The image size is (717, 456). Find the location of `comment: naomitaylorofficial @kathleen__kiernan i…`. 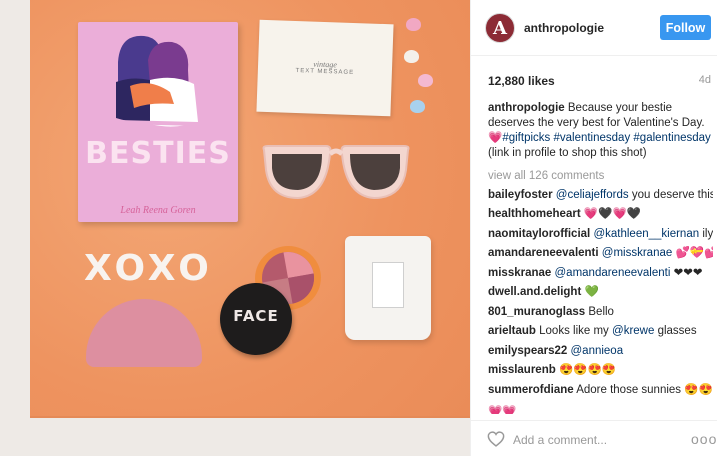

comment: naomitaylorofficial @kathleen__kiernan i… is located at coordinates (600, 234).